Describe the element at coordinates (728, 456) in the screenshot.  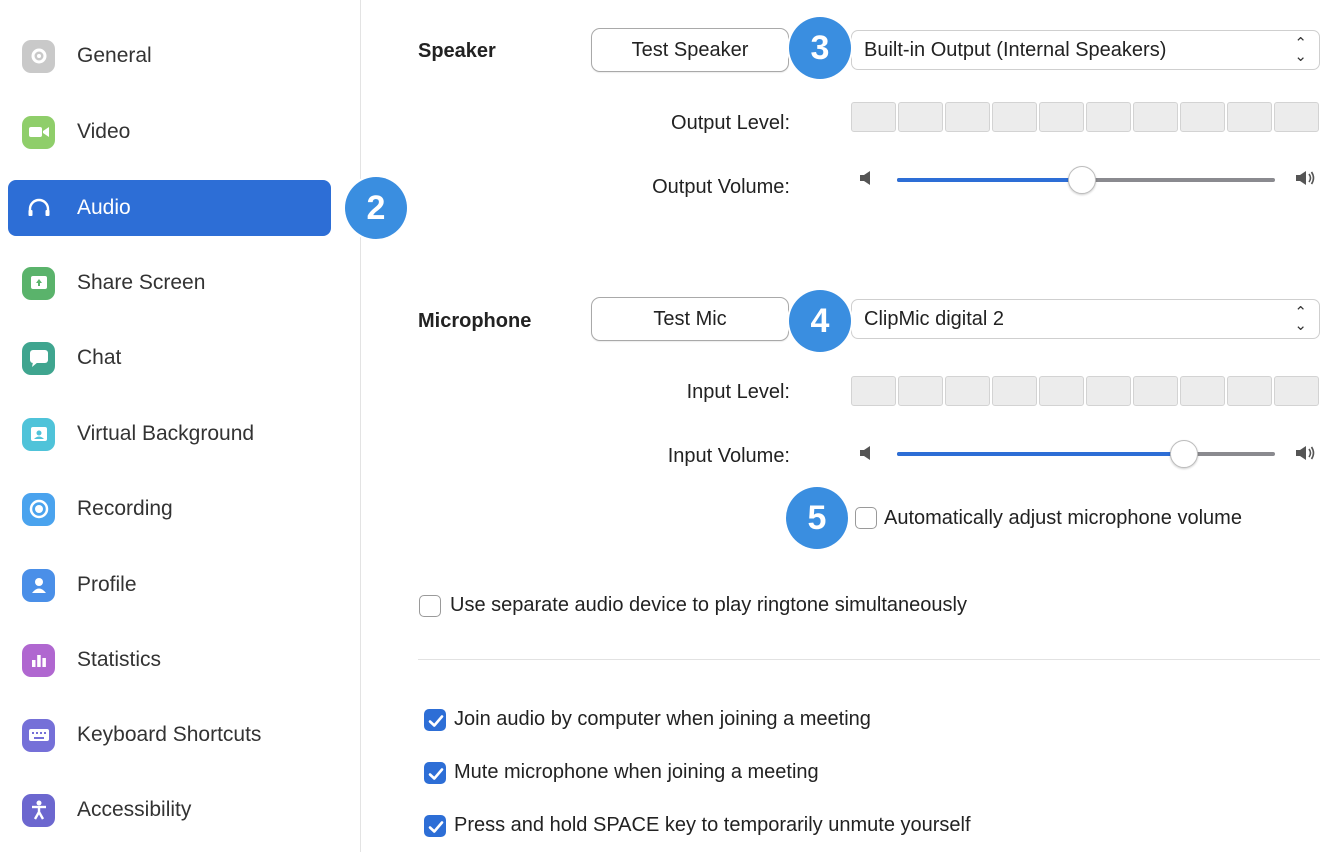
I see `input-volume-label: Input Volume:` at that location.